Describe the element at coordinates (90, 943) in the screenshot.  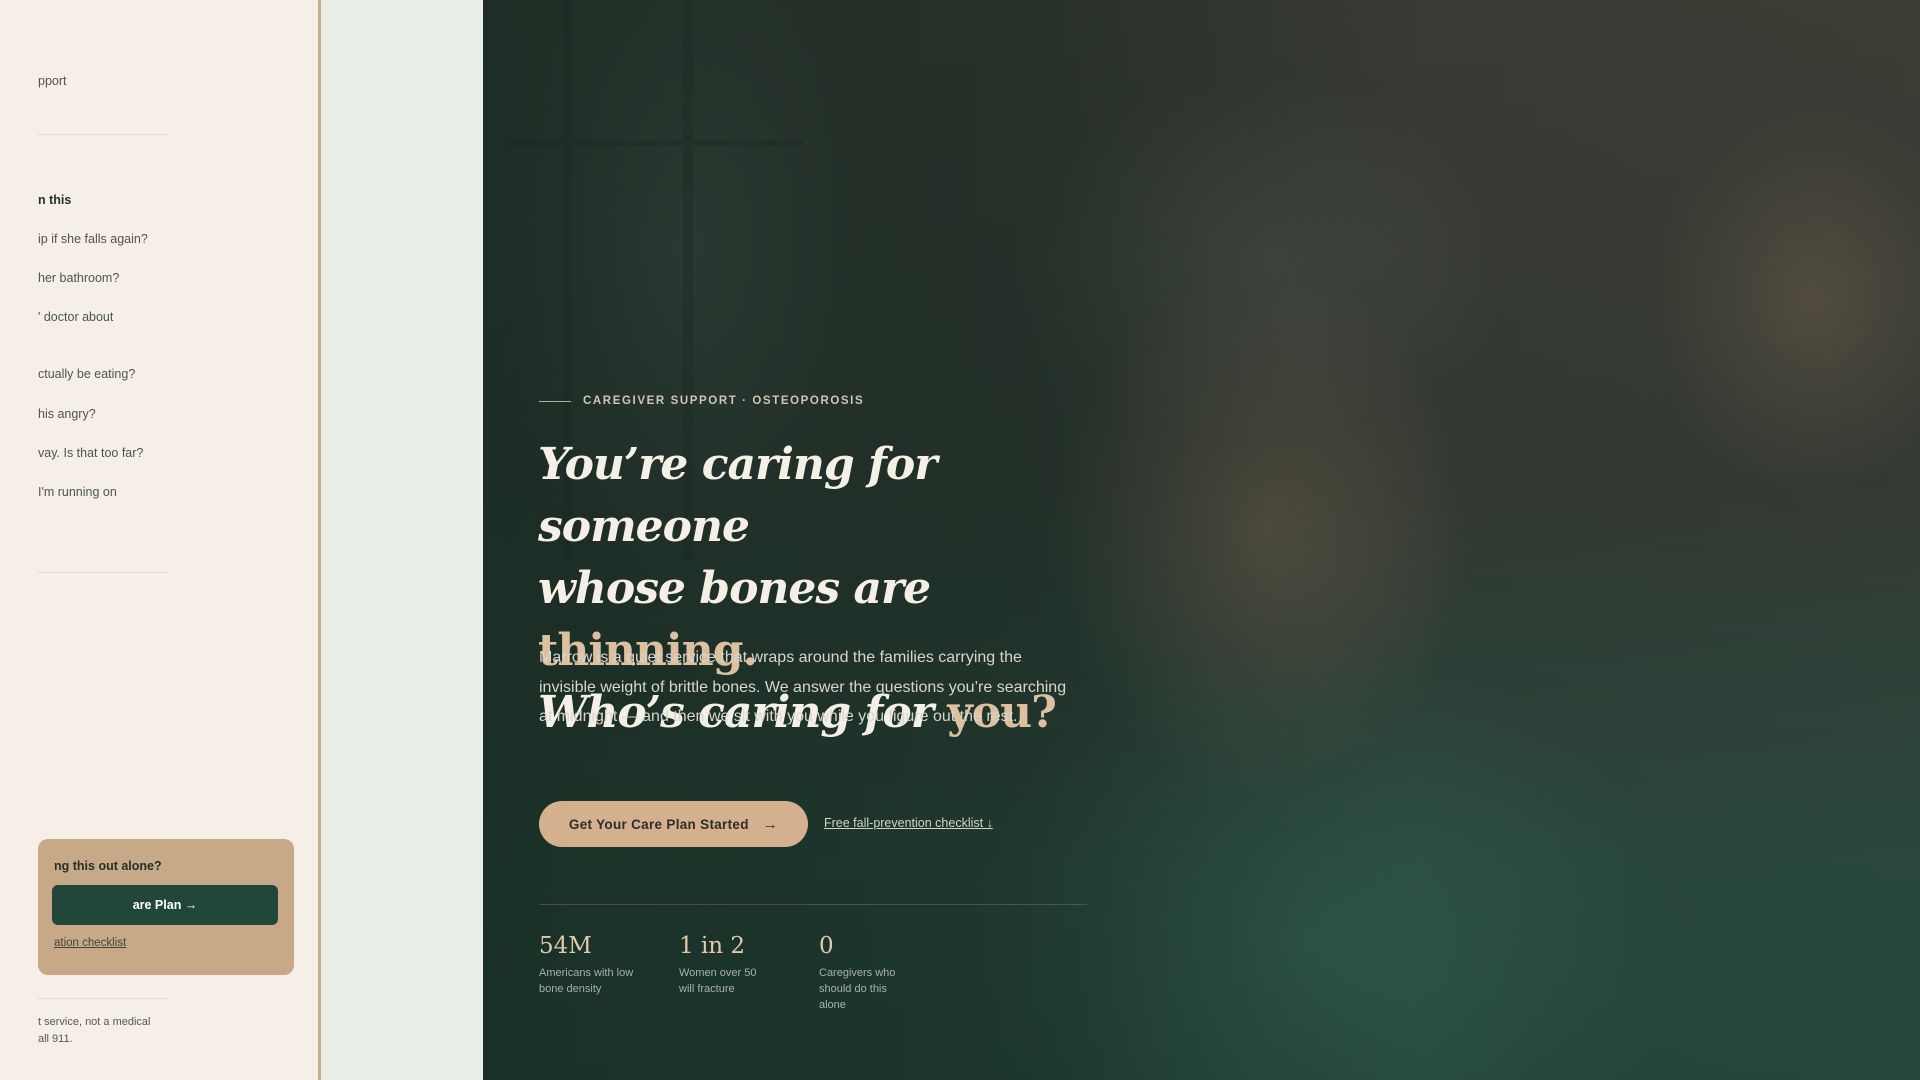
I see `checklist-link: ation checklist` at that location.